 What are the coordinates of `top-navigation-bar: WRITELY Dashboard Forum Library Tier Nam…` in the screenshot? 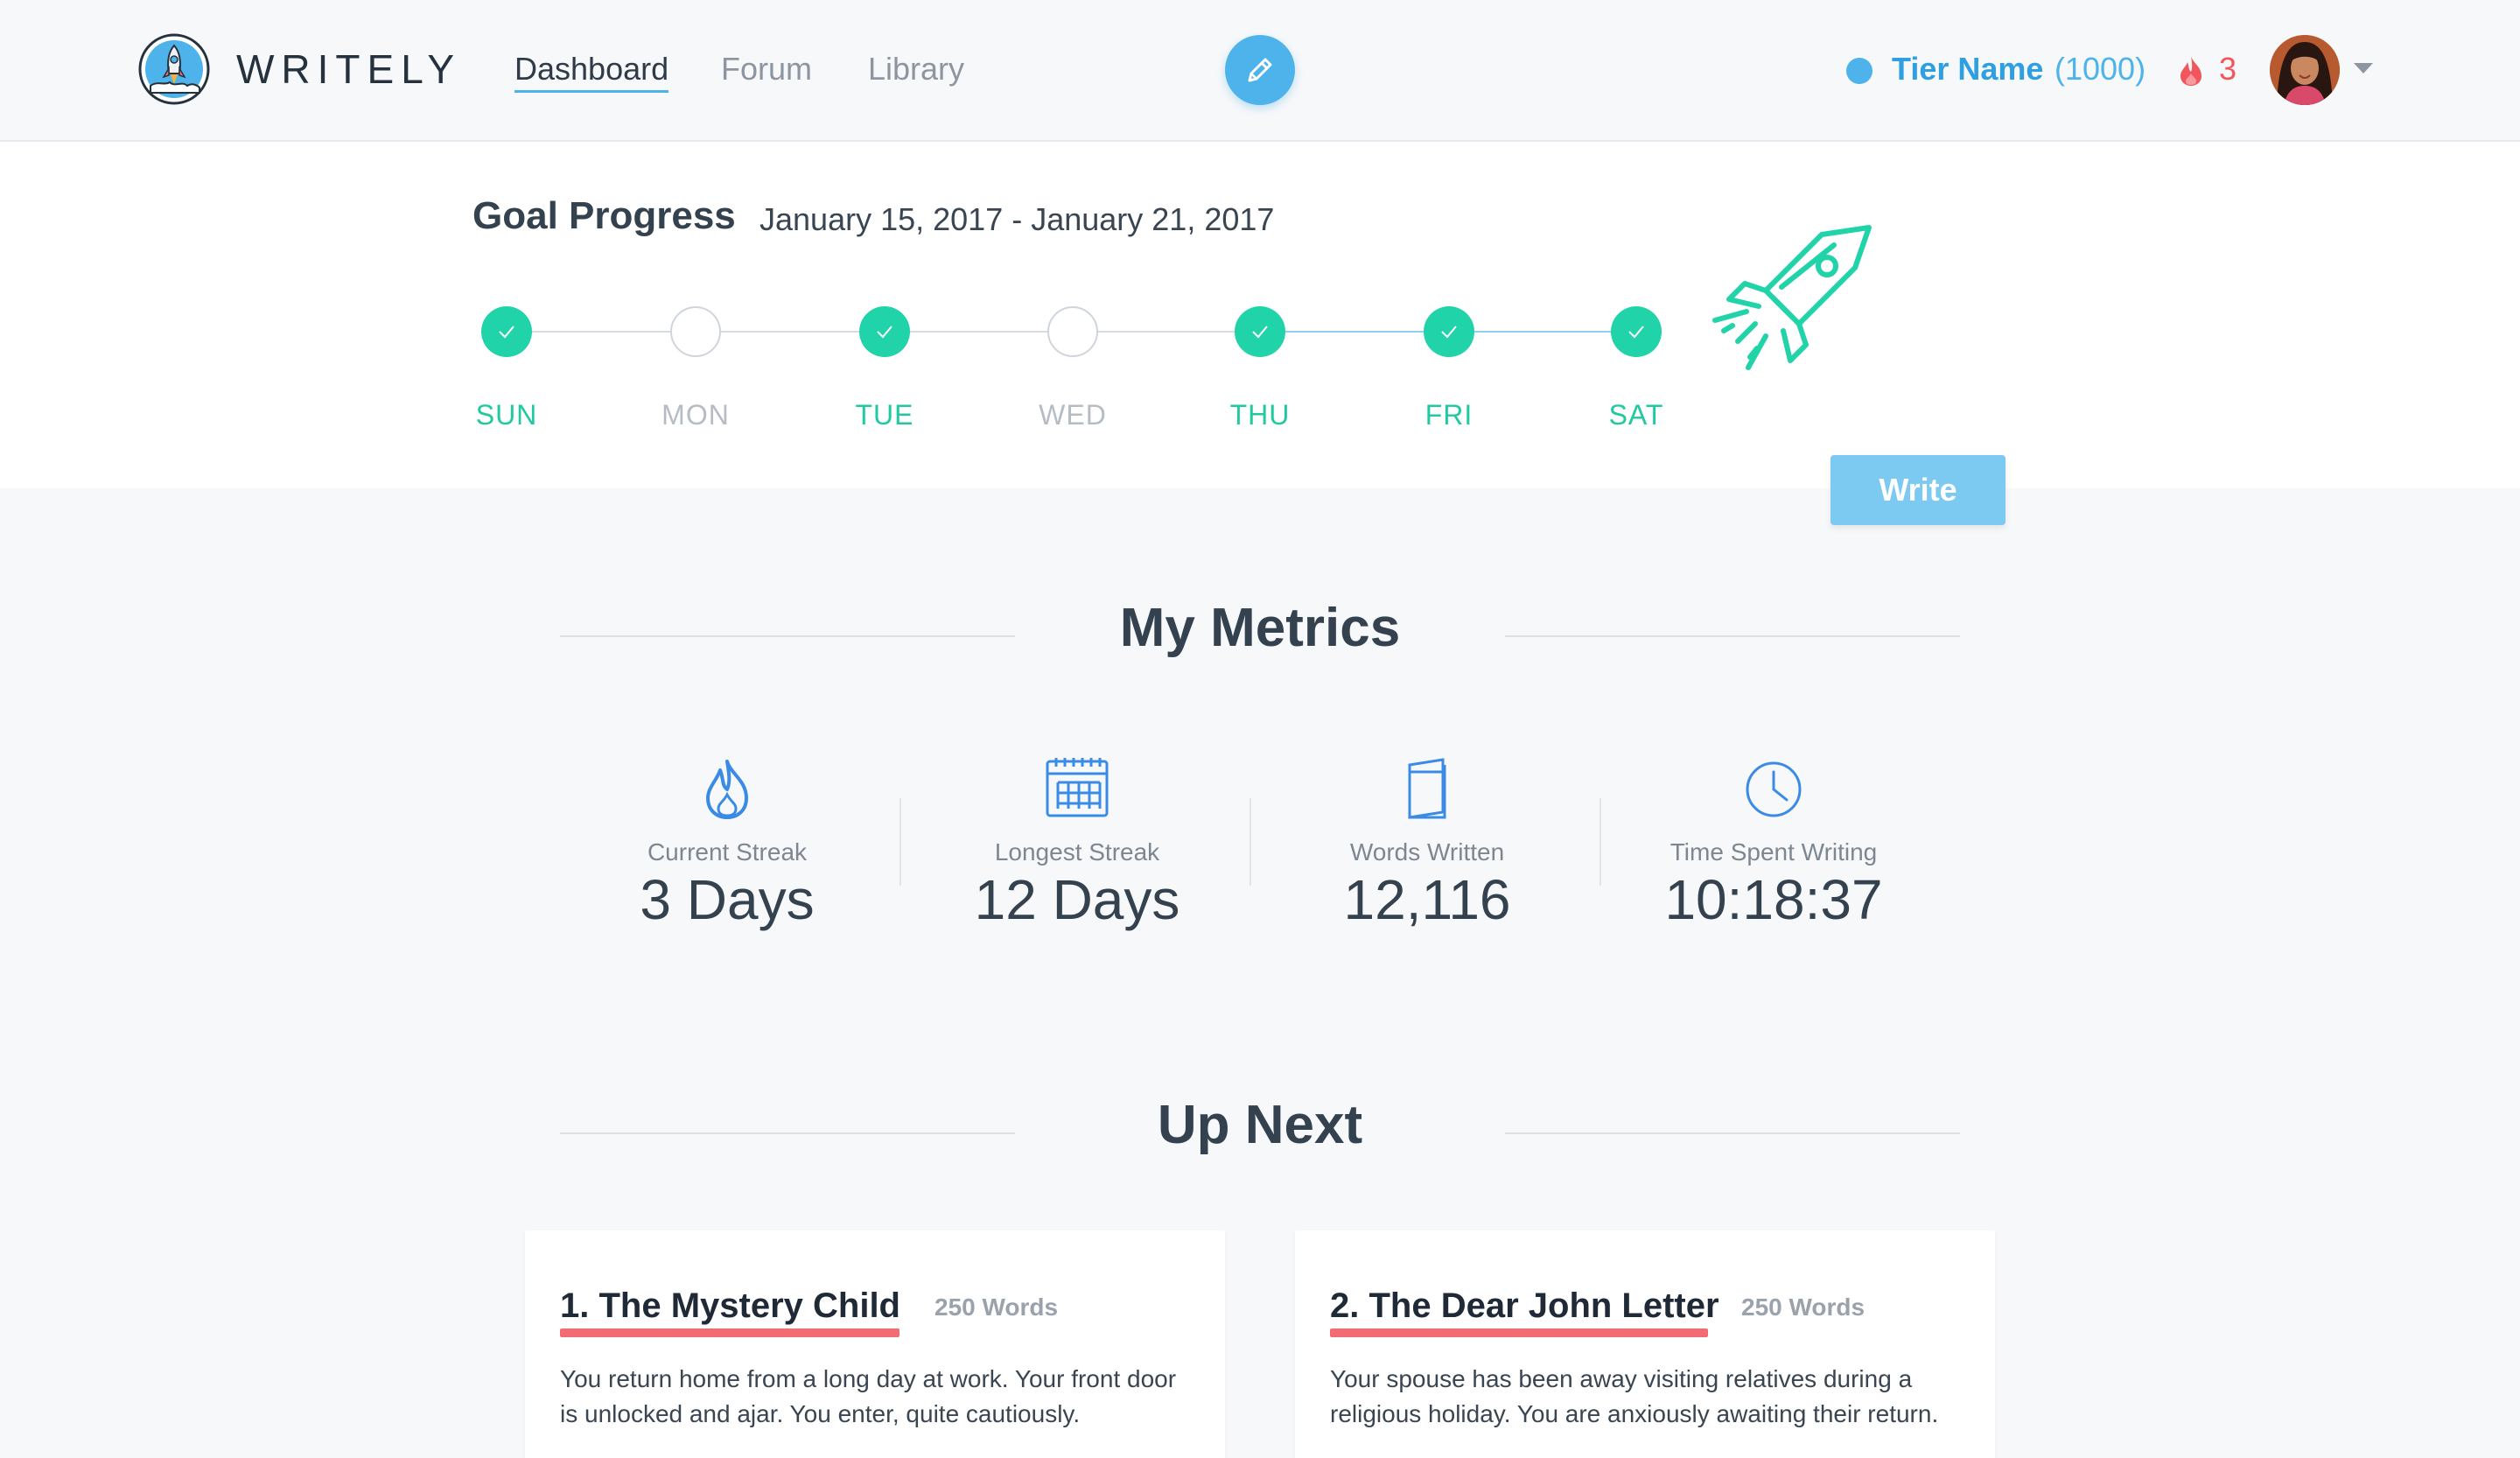 It's located at (1260, 71).